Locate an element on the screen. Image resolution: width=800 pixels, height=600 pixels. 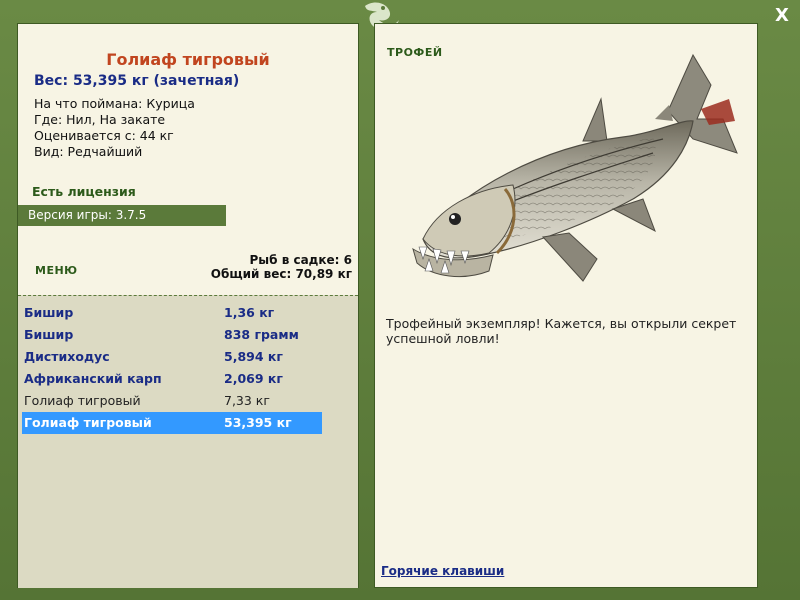
list-item: Голиаф тигровый 7,33 кг is located at coordinates (172, 401).